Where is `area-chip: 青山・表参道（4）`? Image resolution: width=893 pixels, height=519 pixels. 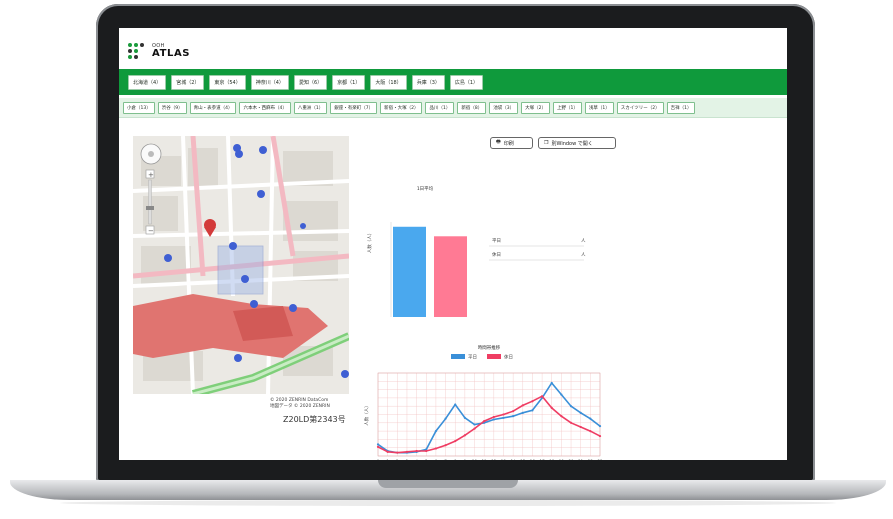 area-chip: 青山・表参道（4） is located at coordinates (213, 107).